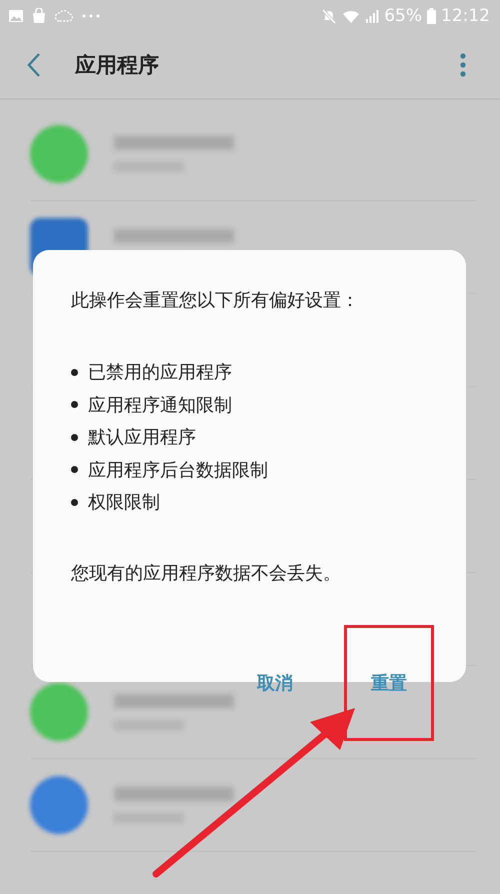  What do you see at coordinates (275, 682) in the screenshot?
I see `dialog-button: 取消` at bounding box center [275, 682].